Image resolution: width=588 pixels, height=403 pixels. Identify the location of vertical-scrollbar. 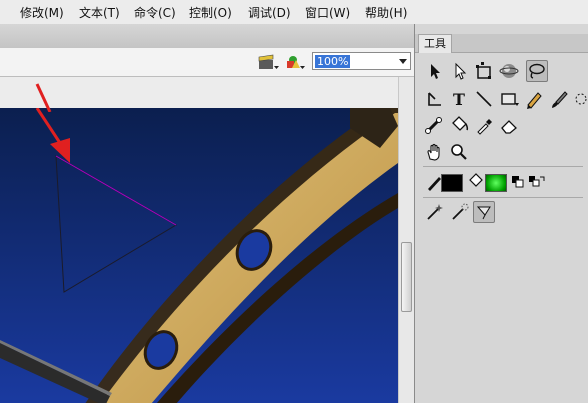
(406, 240).